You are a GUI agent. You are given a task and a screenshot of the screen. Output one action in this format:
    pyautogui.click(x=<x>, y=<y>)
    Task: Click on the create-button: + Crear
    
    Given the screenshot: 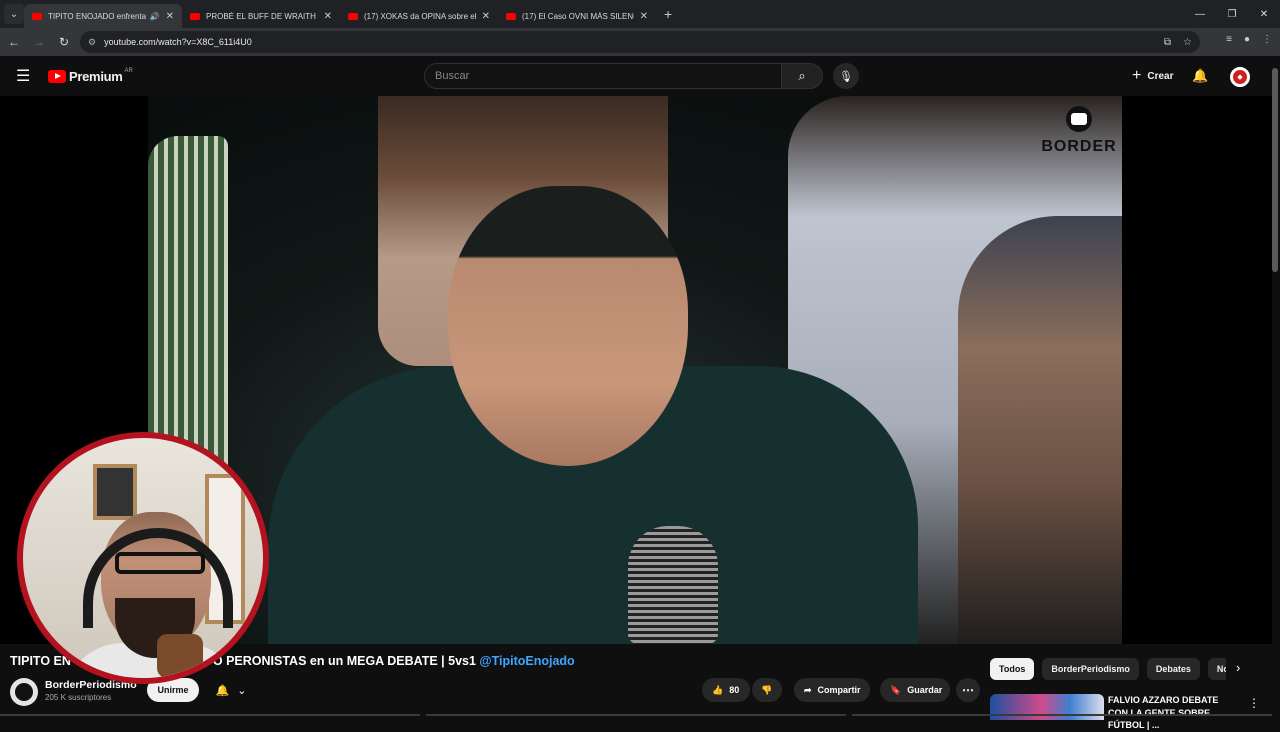 What is the action you would take?
    pyautogui.click(x=1152, y=76)
    